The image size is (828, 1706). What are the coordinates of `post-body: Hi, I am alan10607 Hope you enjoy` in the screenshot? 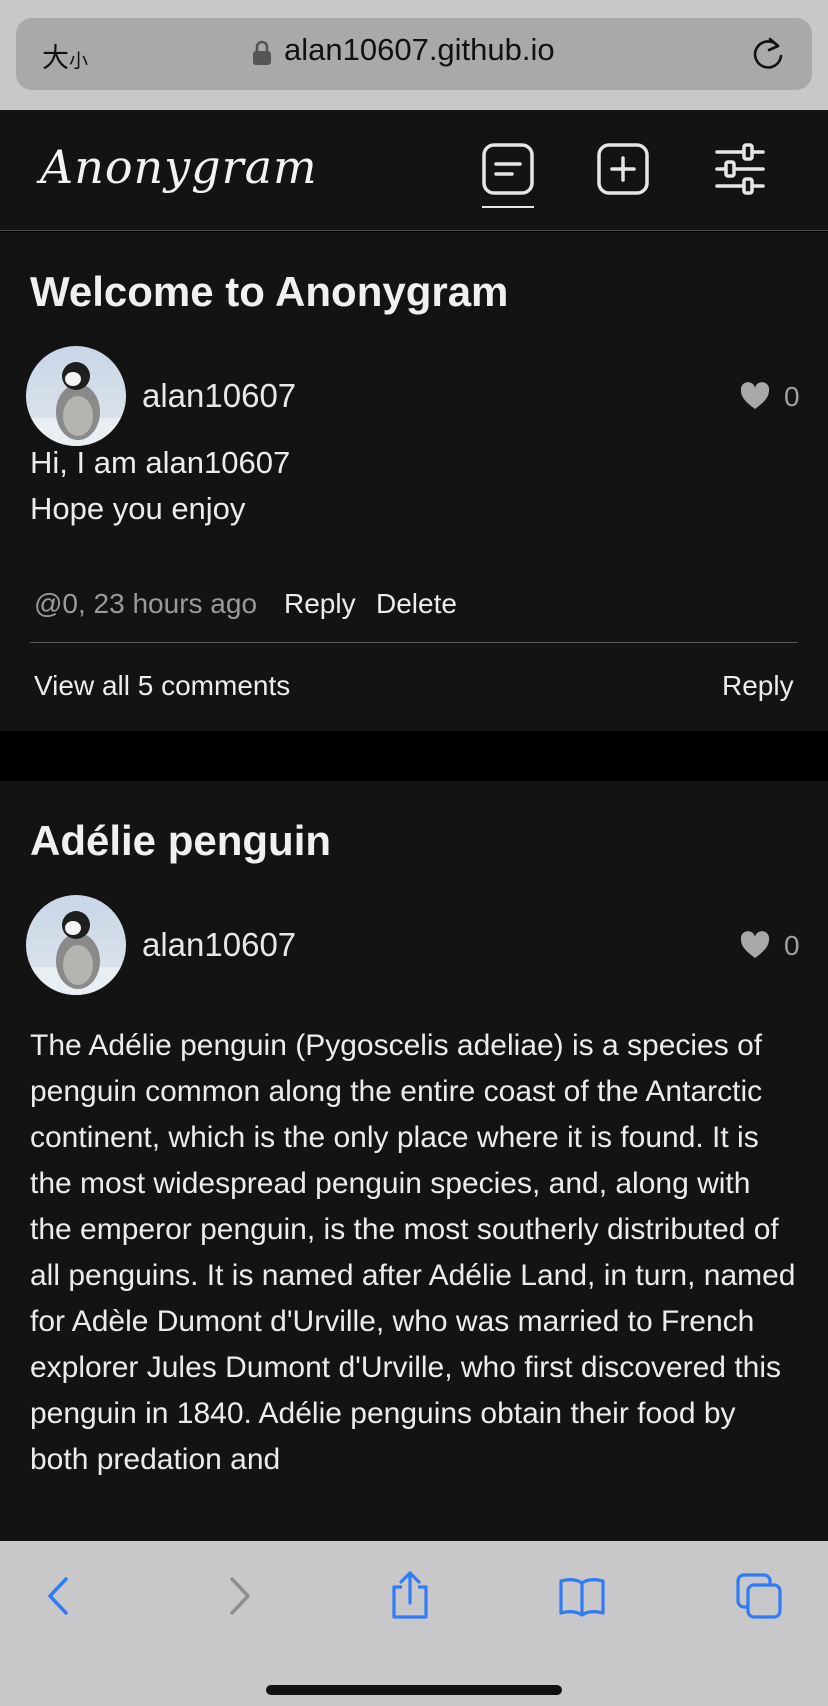 It's located at (160, 485).